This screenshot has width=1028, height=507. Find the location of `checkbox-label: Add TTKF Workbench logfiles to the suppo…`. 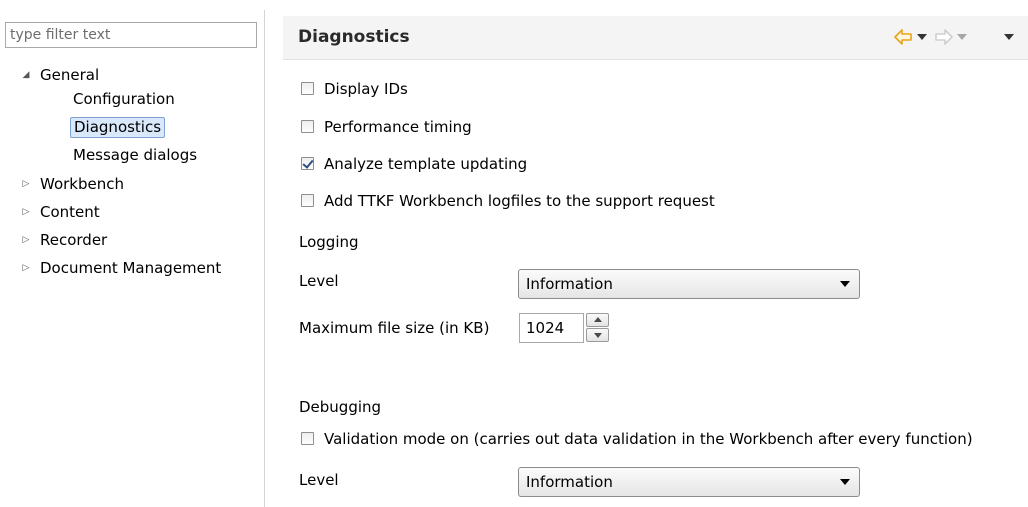

checkbox-label: Add TTKF Workbench logfiles to the suppo… is located at coordinates (519, 201).